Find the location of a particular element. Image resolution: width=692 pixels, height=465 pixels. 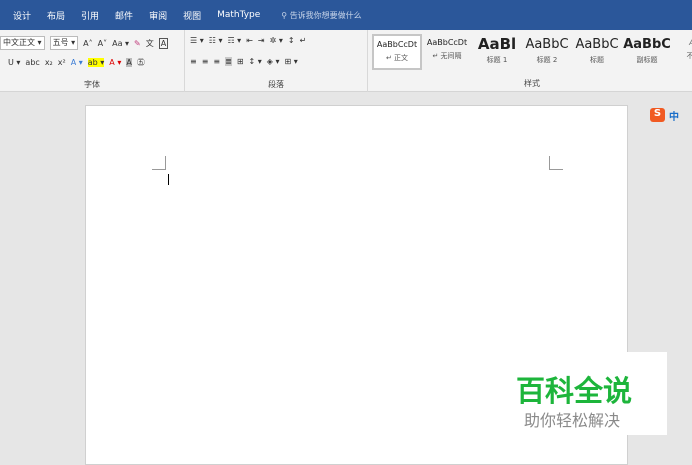

style-normal: AaBbCcDt ↵ 正文 is located at coordinates (397, 52).